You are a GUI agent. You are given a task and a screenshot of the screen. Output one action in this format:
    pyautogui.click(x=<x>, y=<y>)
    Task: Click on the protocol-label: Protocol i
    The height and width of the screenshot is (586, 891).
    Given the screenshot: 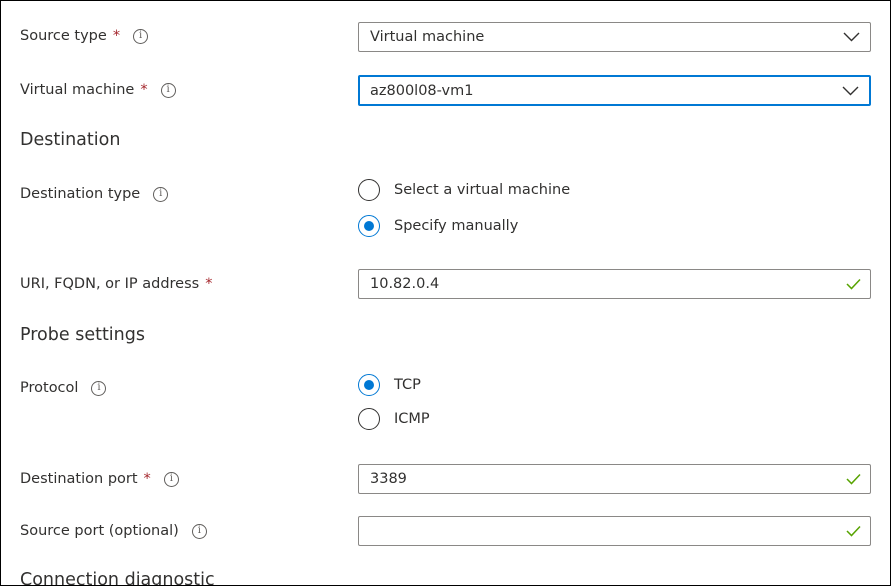 What is the action you would take?
    pyautogui.click(x=63, y=388)
    